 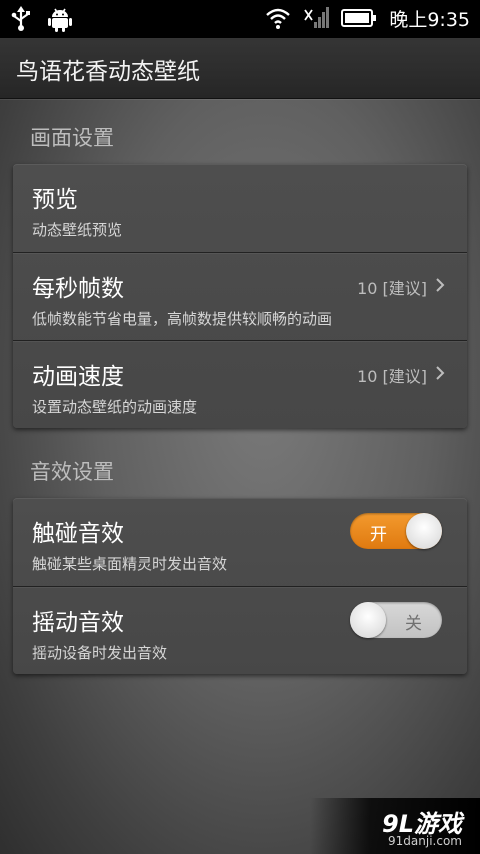 I want to click on section-header-sound: 音效设置, so click(x=72, y=472).